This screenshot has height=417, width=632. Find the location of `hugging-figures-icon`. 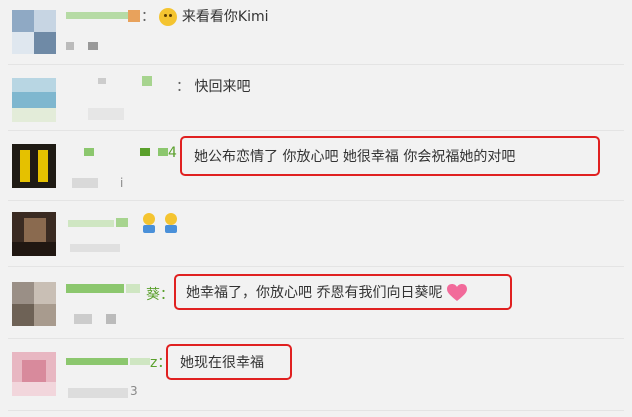

hugging-figures-icon is located at coordinates (160, 223).